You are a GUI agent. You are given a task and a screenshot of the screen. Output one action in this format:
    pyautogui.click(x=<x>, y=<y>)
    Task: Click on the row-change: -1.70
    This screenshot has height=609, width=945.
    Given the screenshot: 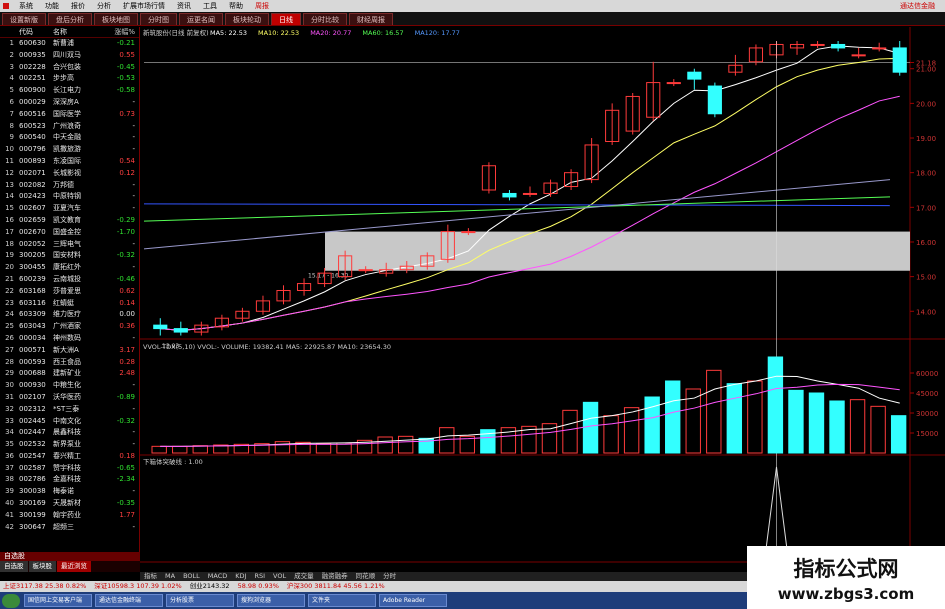 What is the action you would take?
    pyautogui.click(x=125, y=231)
    